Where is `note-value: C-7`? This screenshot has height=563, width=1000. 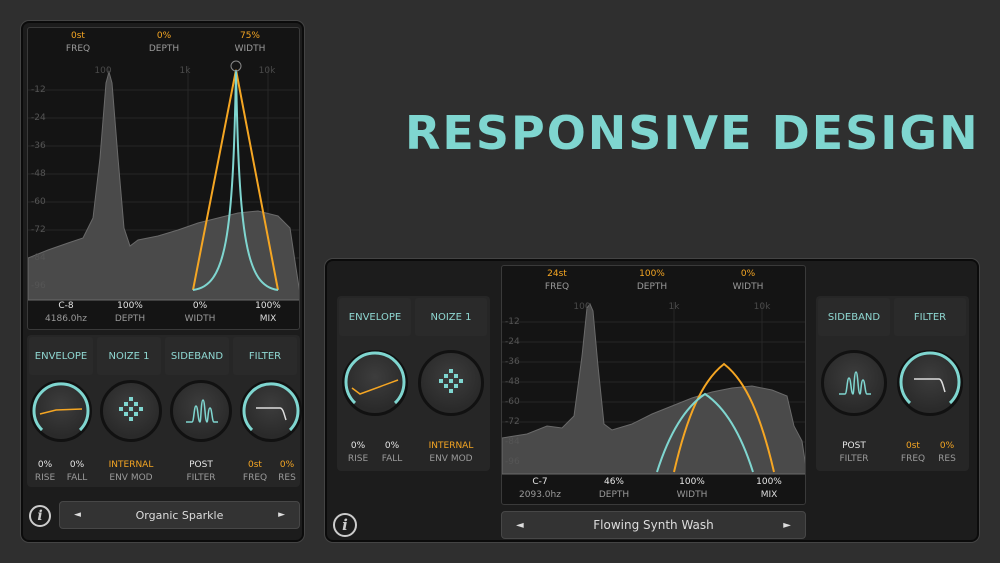
note-value: C-7 is located at coordinates (540, 482).